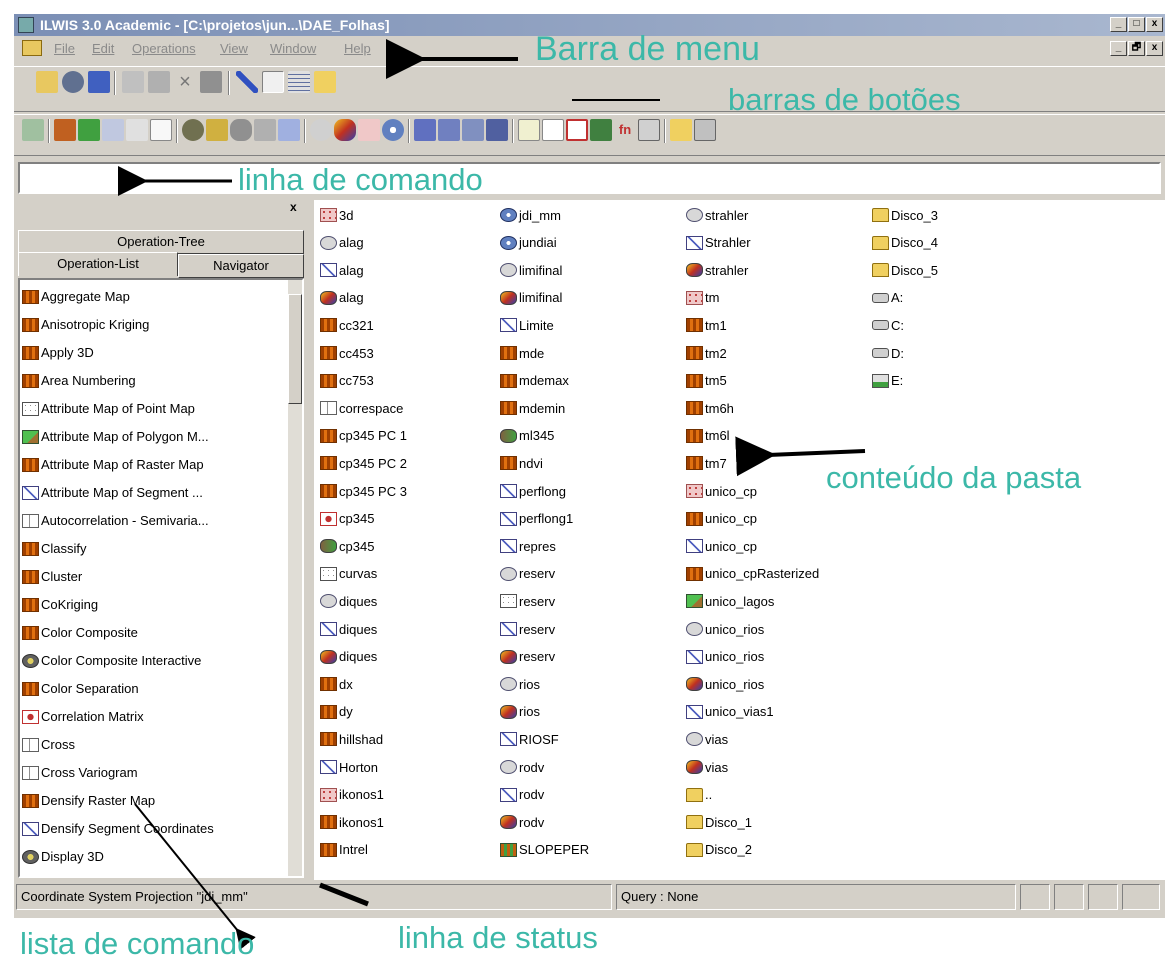 The height and width of the screenshot is (966, 1165). What do you see at coordinates (103, 48) in the screenshot?
I see `menu-edit: Edit` at bounding box center [103, 48].